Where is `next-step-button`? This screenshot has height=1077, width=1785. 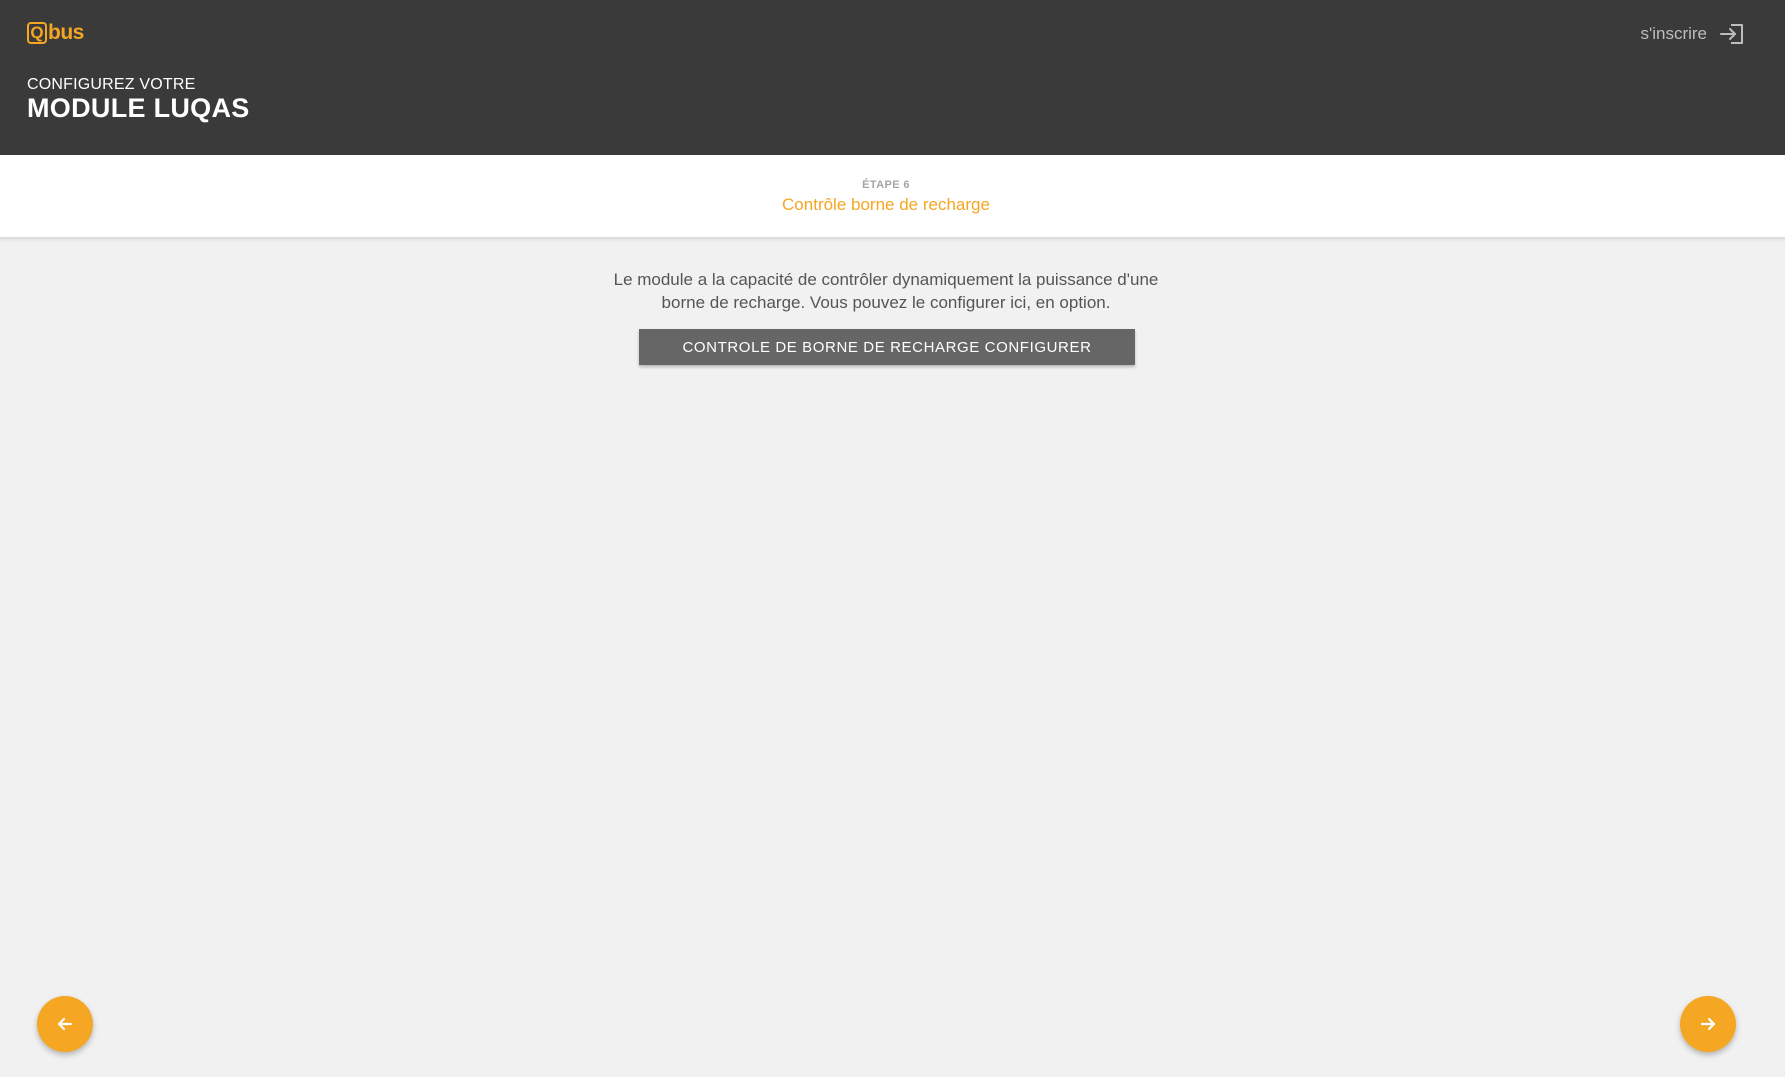
next-step-button is located at coordinates (1708, 1024).